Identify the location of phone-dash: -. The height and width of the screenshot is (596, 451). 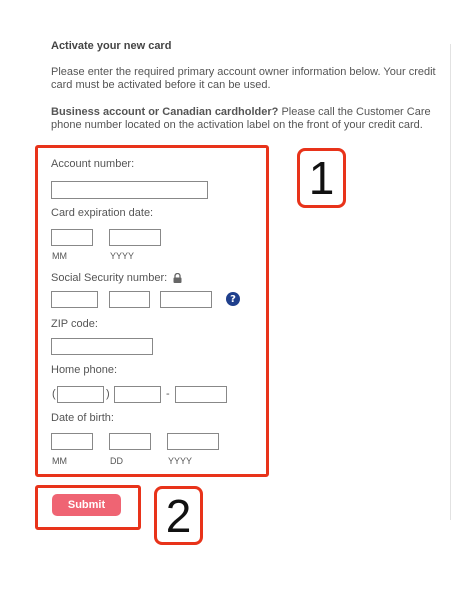
(168, 394).